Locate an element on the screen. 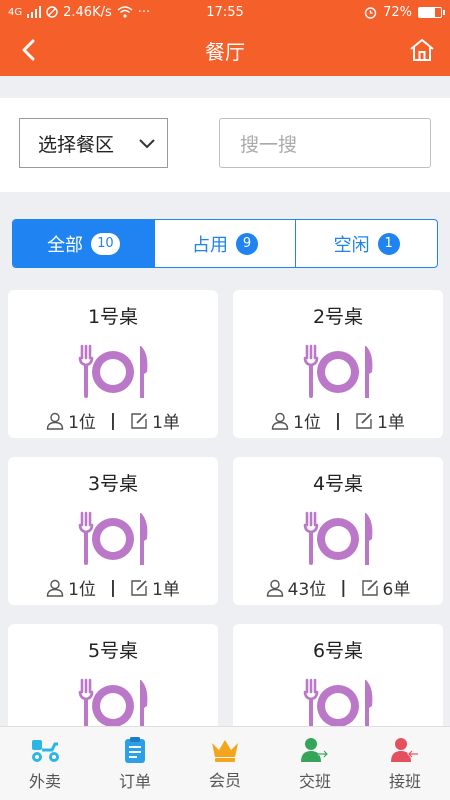 The height and width of the screenshot is (800, 450). page-title: 餐厅 is located at coordinates (225, 51).